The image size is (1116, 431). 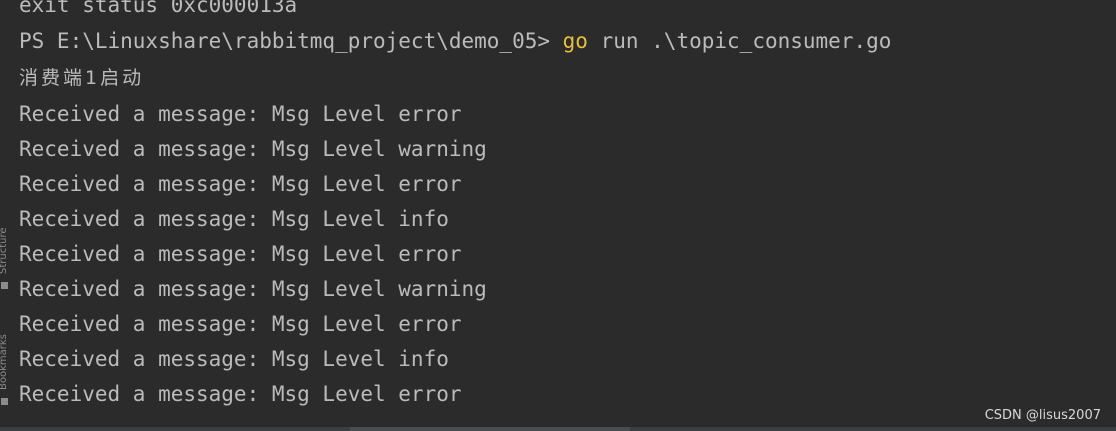 I want to click on watermark: CSDN @lisus2007, so click(x=1042, y=415).